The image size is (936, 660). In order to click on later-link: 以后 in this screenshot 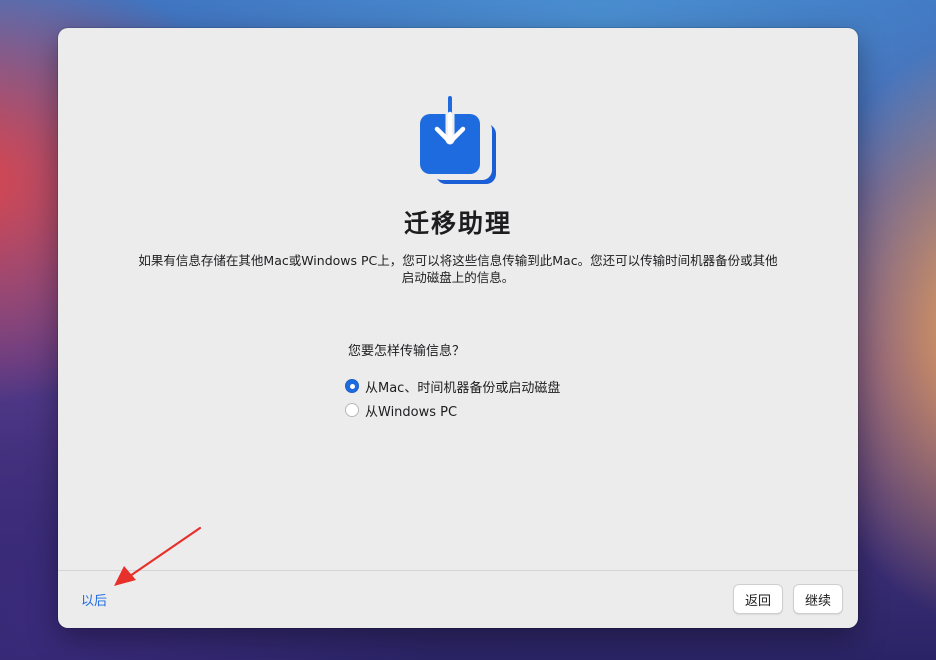, I will do `click(94, 599)`.